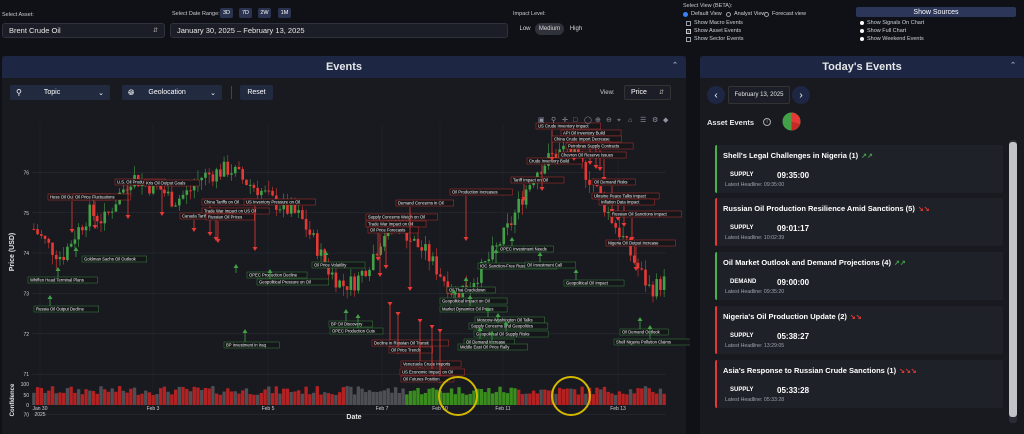  Describe the element at coordinates (619, 120) in the screenshot. I see `autoscale-icon: ⌖` at that location.